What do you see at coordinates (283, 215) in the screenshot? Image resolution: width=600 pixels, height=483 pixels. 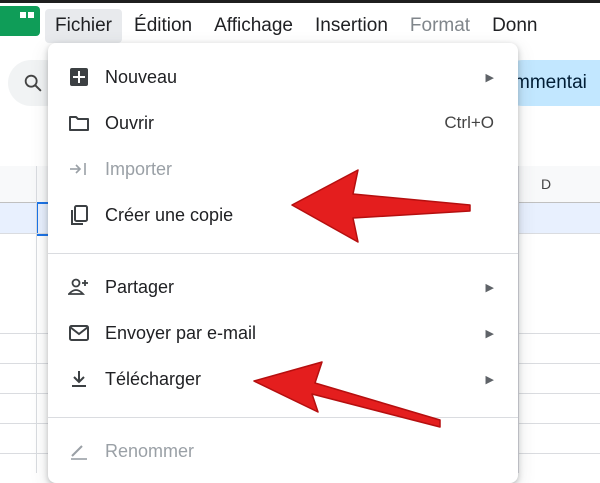 I see `menu-item-creer-copie: Créer une copie` at bounding box center [283, 215].